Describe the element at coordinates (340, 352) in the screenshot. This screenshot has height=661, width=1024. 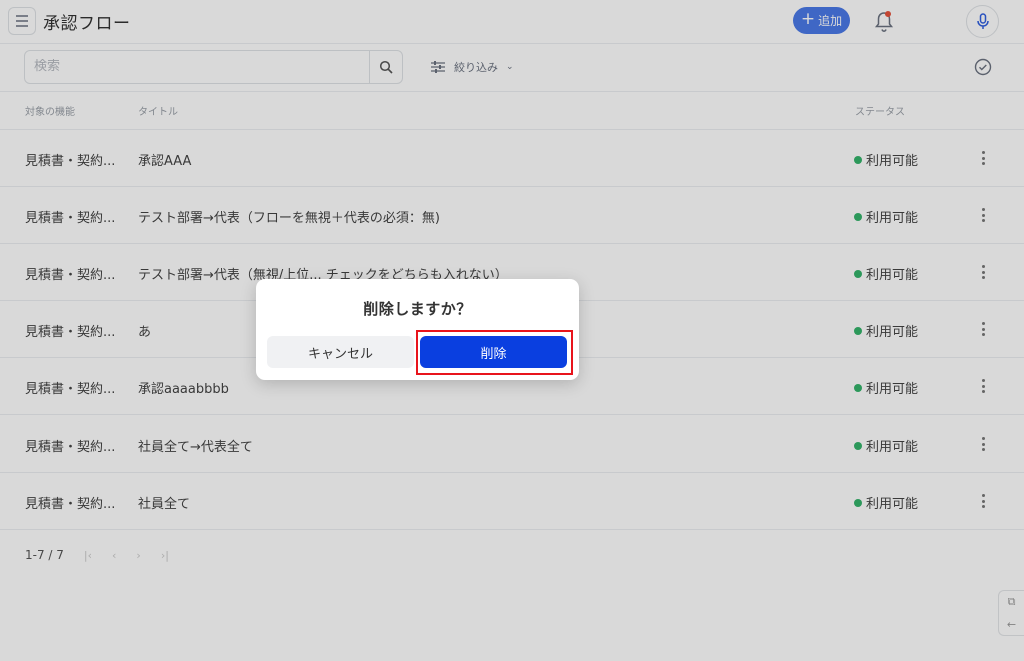
I see `cancel-button: キャンセル` at that location.